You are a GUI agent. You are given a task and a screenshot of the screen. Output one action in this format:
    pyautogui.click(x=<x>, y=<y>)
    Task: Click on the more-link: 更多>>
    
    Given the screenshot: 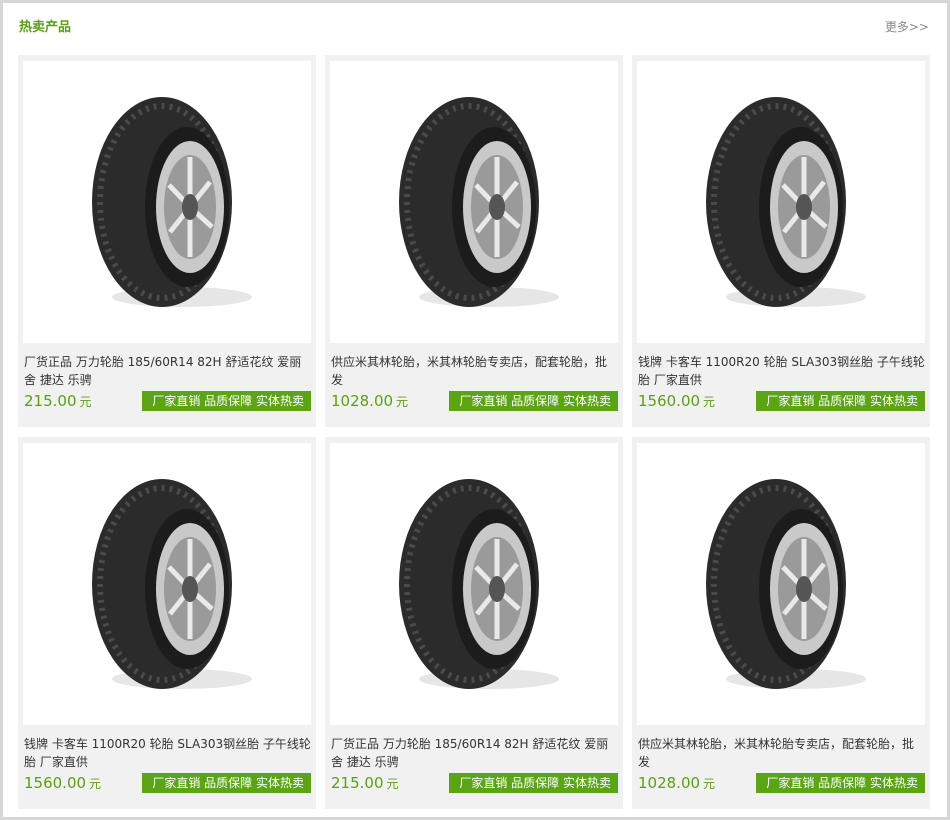 What is the action you would take?
    pyautogui.click(x=907, y=26)
    